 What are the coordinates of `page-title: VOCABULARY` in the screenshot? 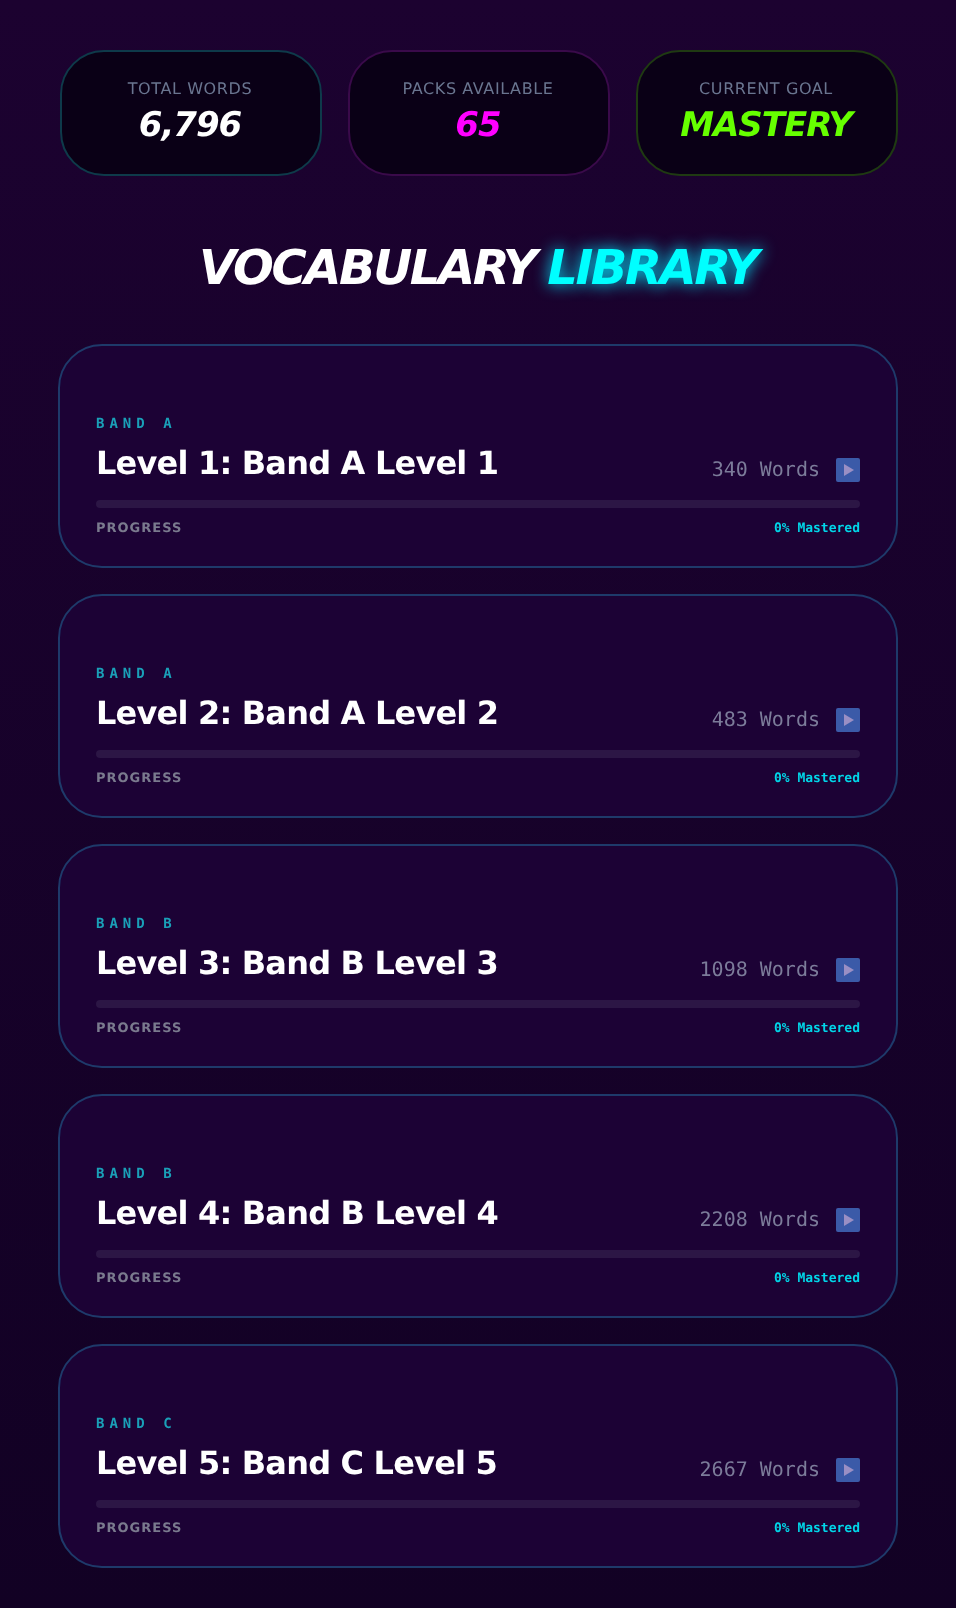 It's located at (367, 268).